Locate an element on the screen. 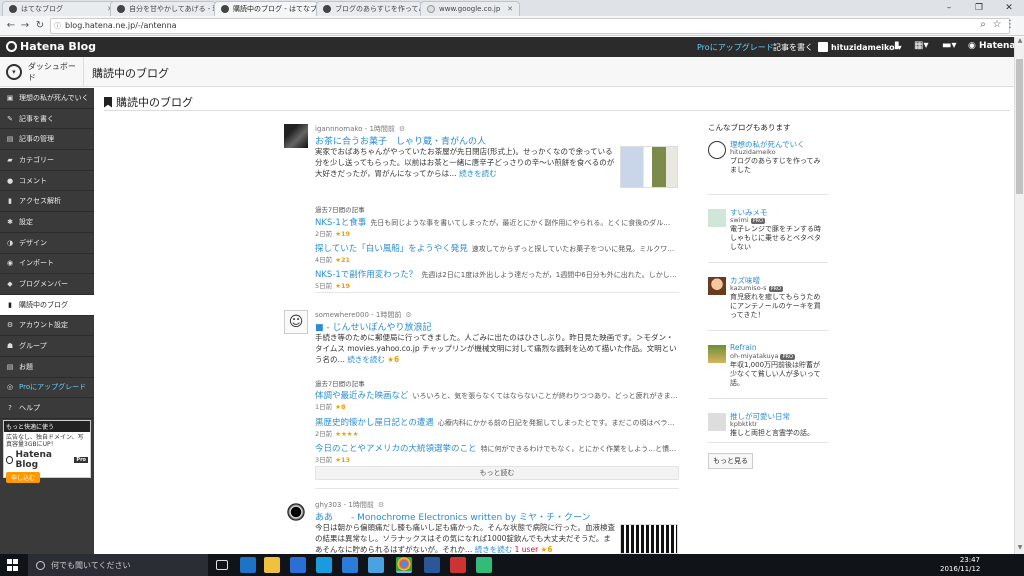 The image size is (1024, 576). dashboard-button: ▾ ダッシュボード is located at coordinates (42, 72).